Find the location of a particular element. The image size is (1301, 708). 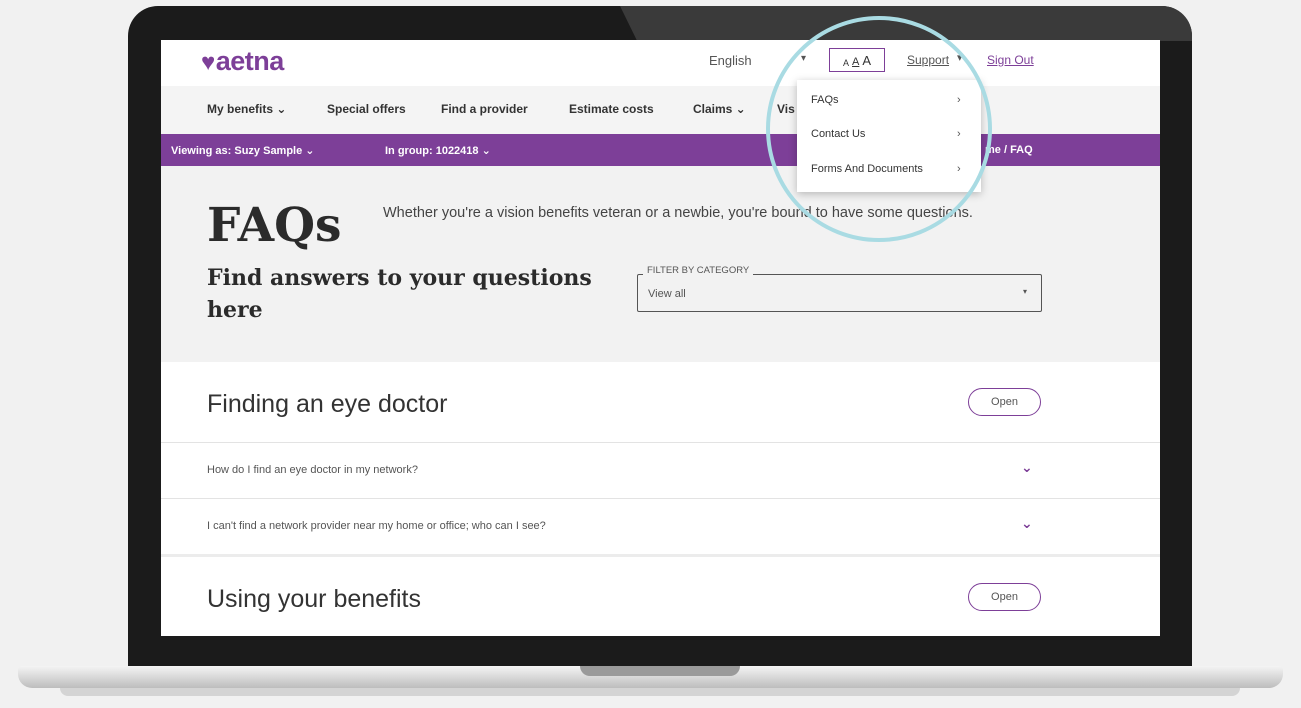

section-title: Using your benefits is located at coordinates (314, 599).